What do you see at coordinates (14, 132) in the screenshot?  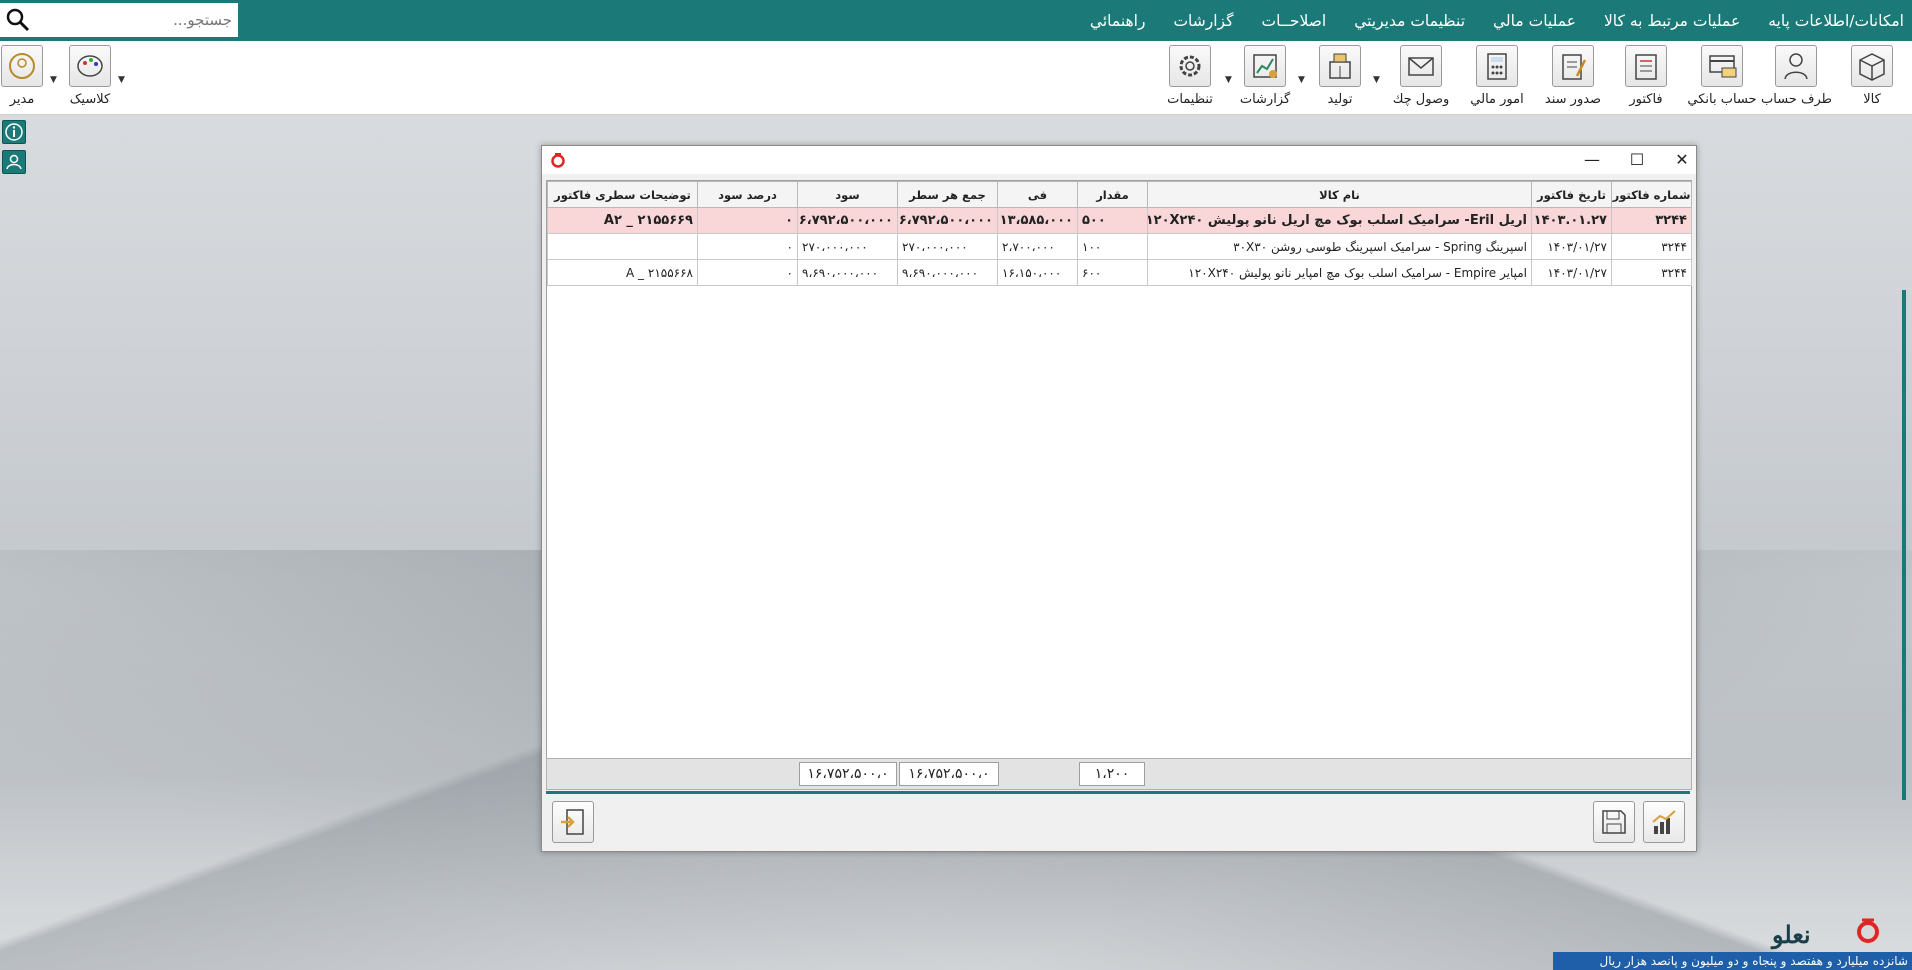 I see `info-icon` at bounding box center [14, 132].